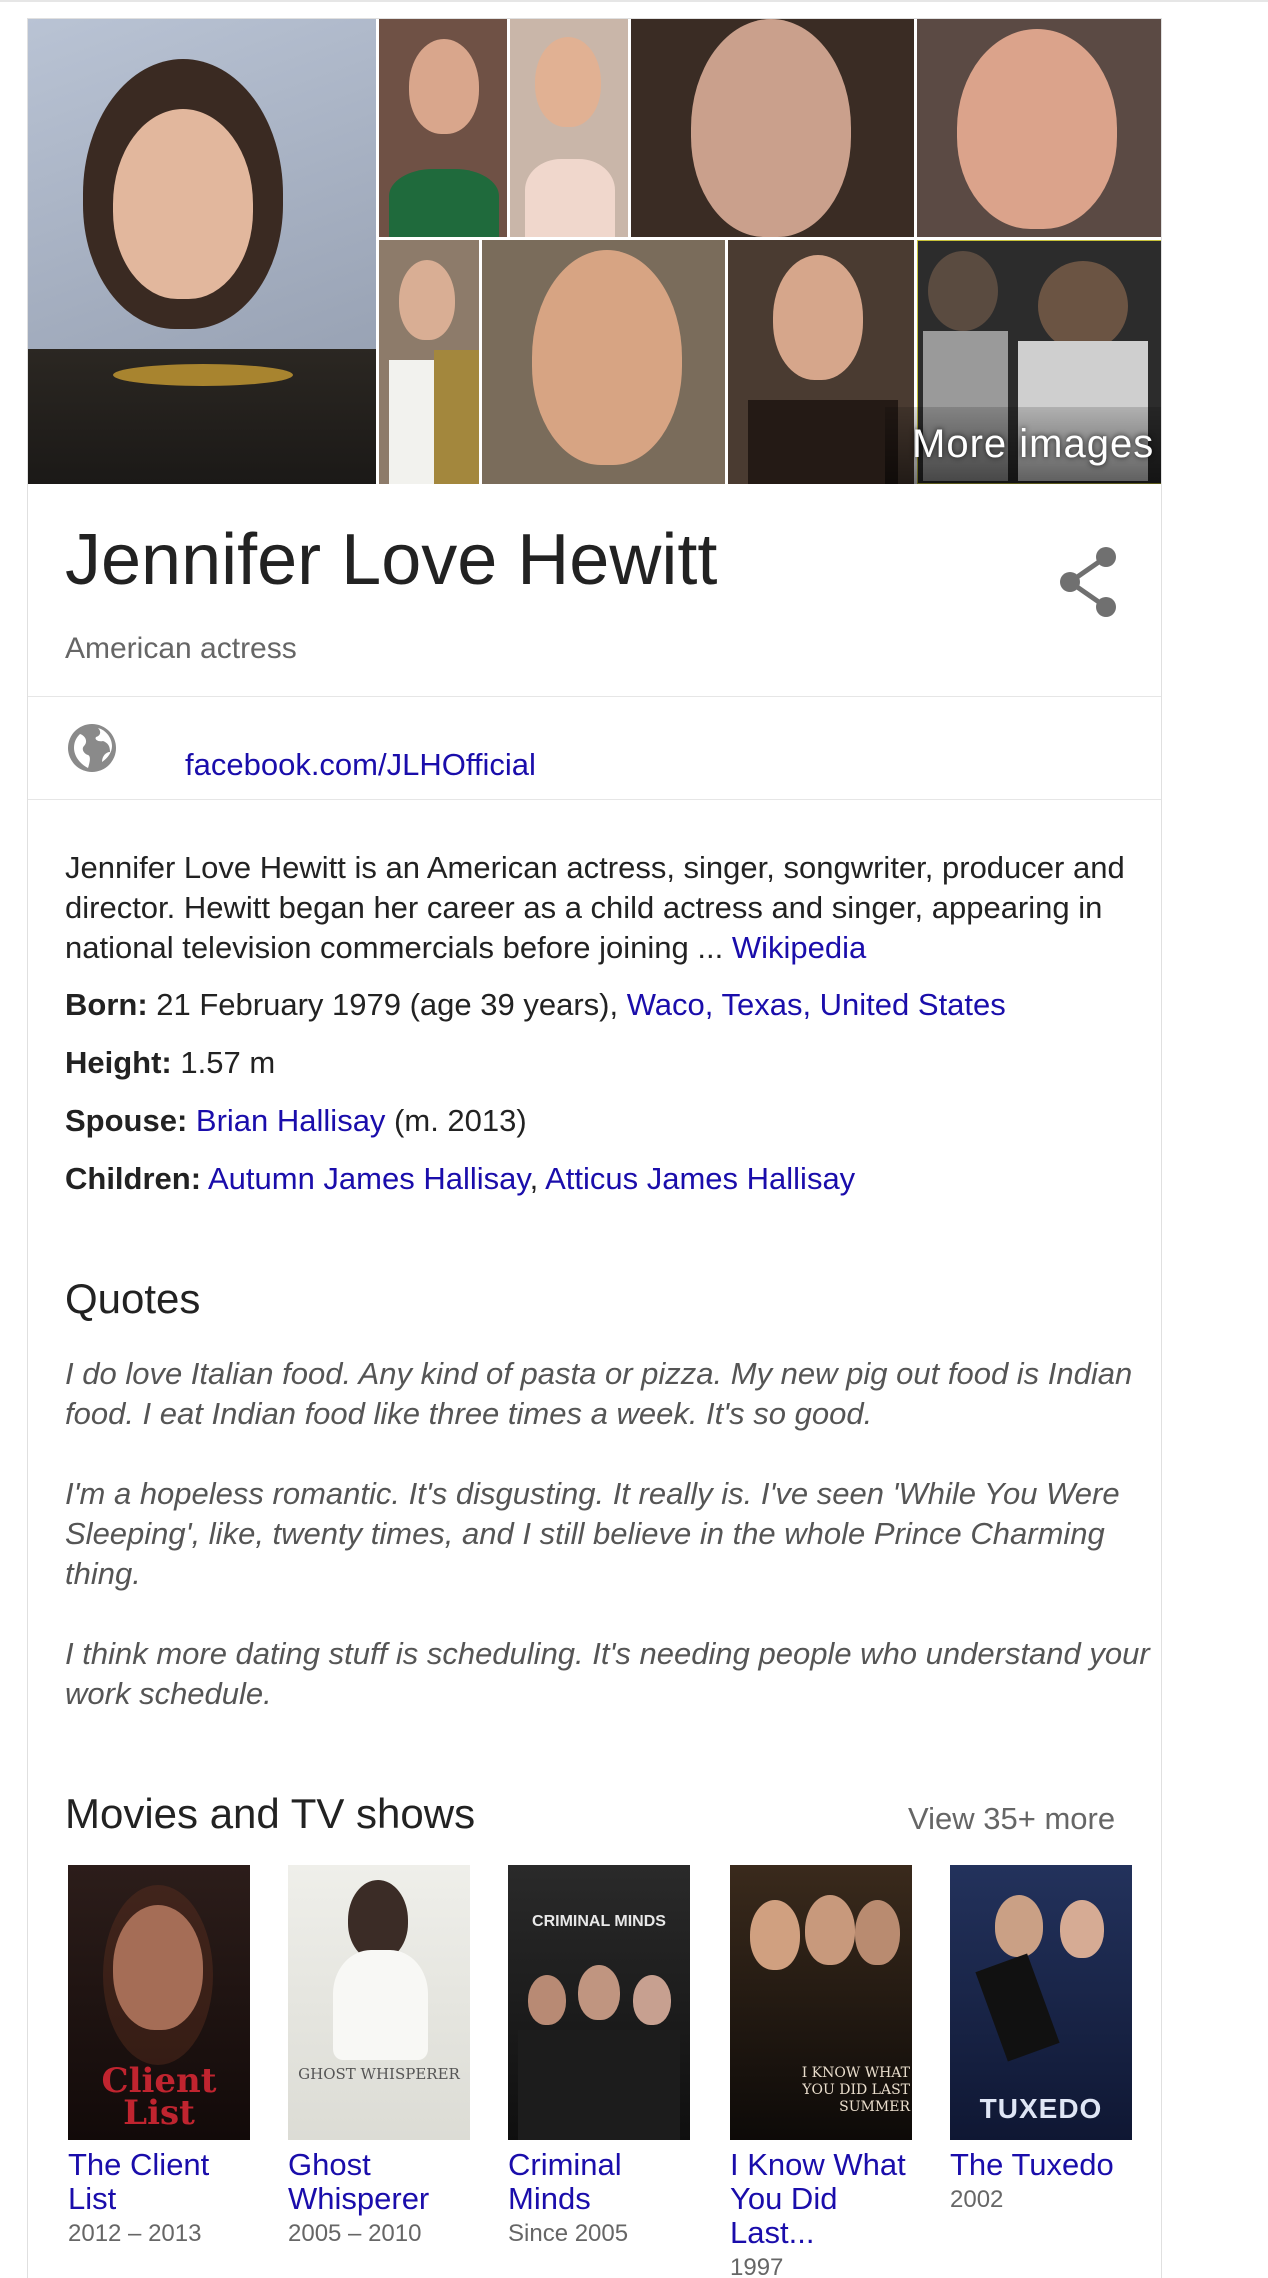 This screenshot has width=1268, height=2278. What do you see at coordinates (369, 1178) in the screenshot?
I see `child-link: Autumn James Hallisay` at bounding box center [369, 1178].